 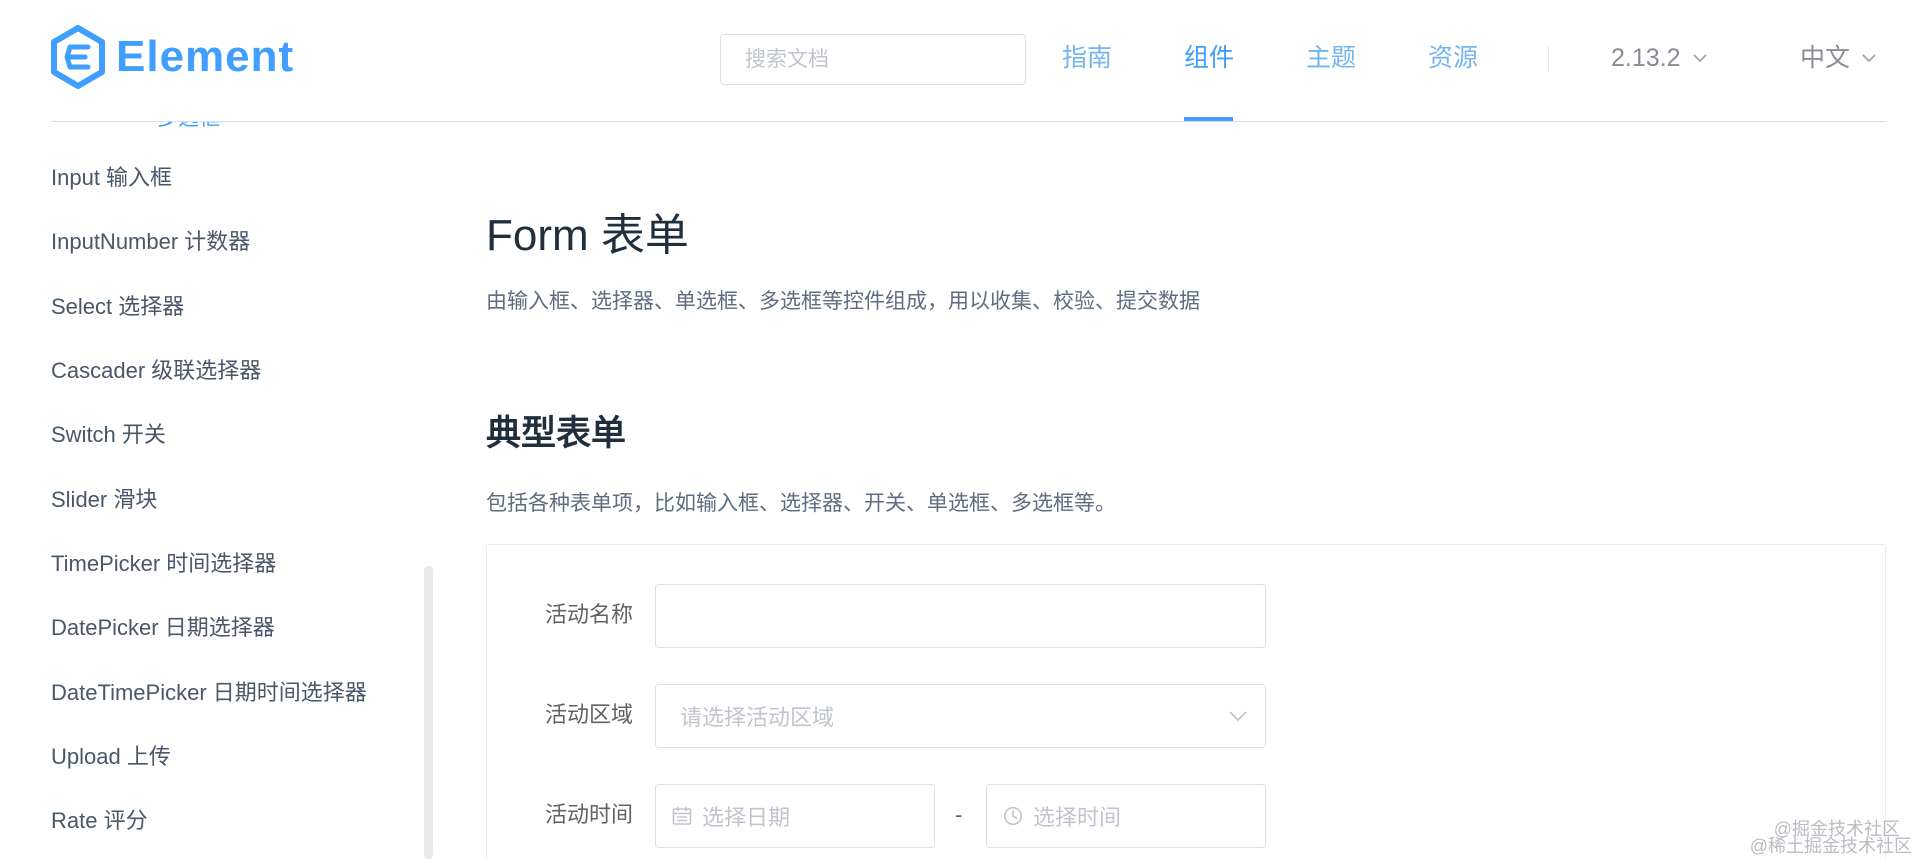 What do you see at coordinates (117, 307) in the screenshot?
I see `sidebar-item-select: Select 选择器` at bounding box center [117, 307].